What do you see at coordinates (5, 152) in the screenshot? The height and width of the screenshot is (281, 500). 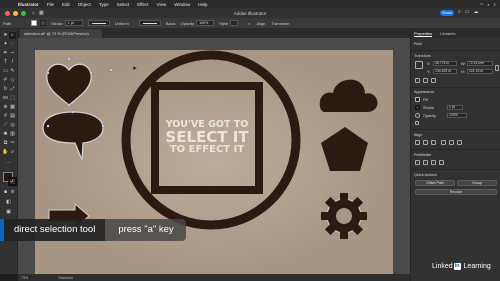 I see `hand-tool-icon: ✋` at bounding box center [5, 152].